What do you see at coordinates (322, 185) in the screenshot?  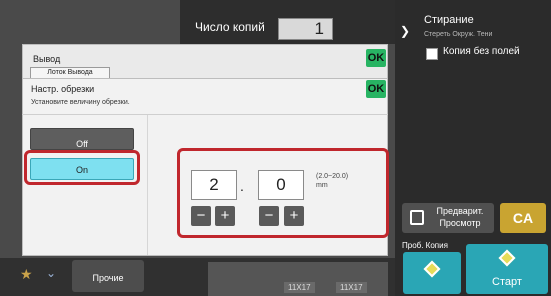 I see `unit-text: mm` at bounding box center [322, 185].